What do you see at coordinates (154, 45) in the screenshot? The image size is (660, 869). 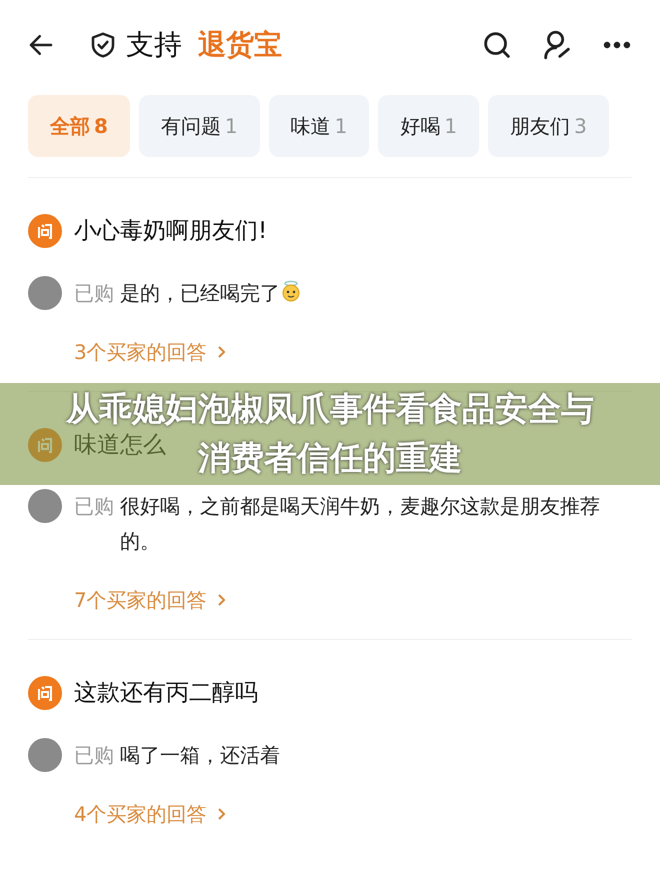 I see `support-label: 支持` at bounding box center [154, 45].